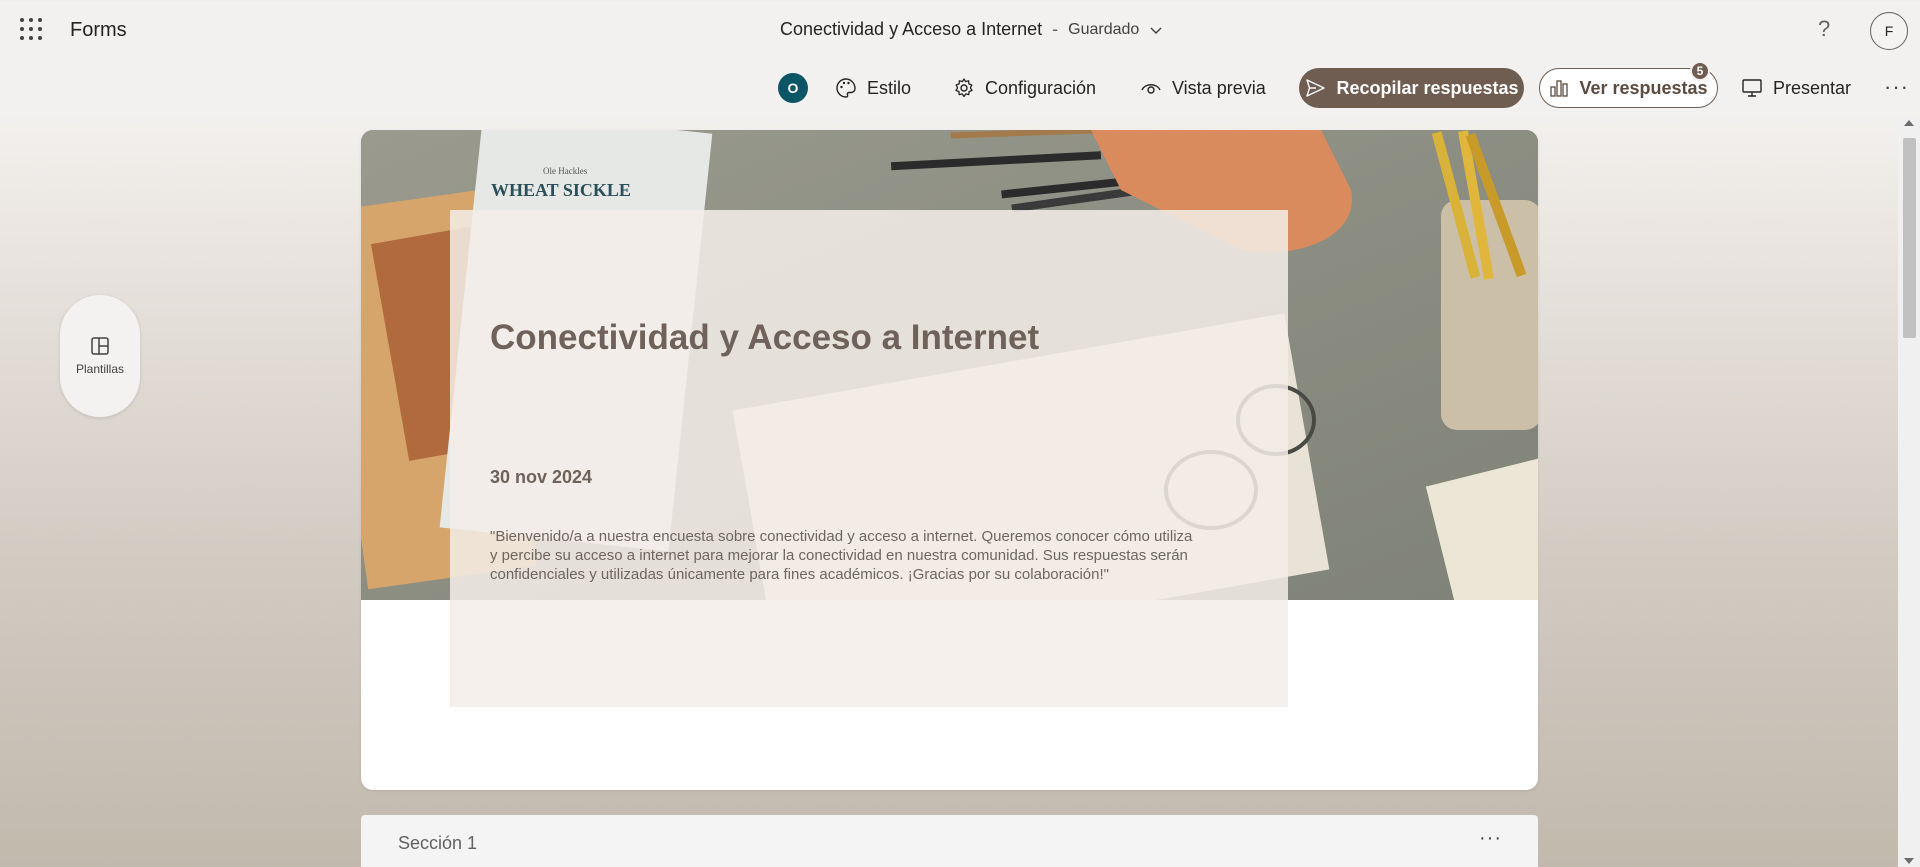 The height and width of the screenshot is (867, 1920). I want to click on banner-book-author: Ole Hackles, so click(565, 171).